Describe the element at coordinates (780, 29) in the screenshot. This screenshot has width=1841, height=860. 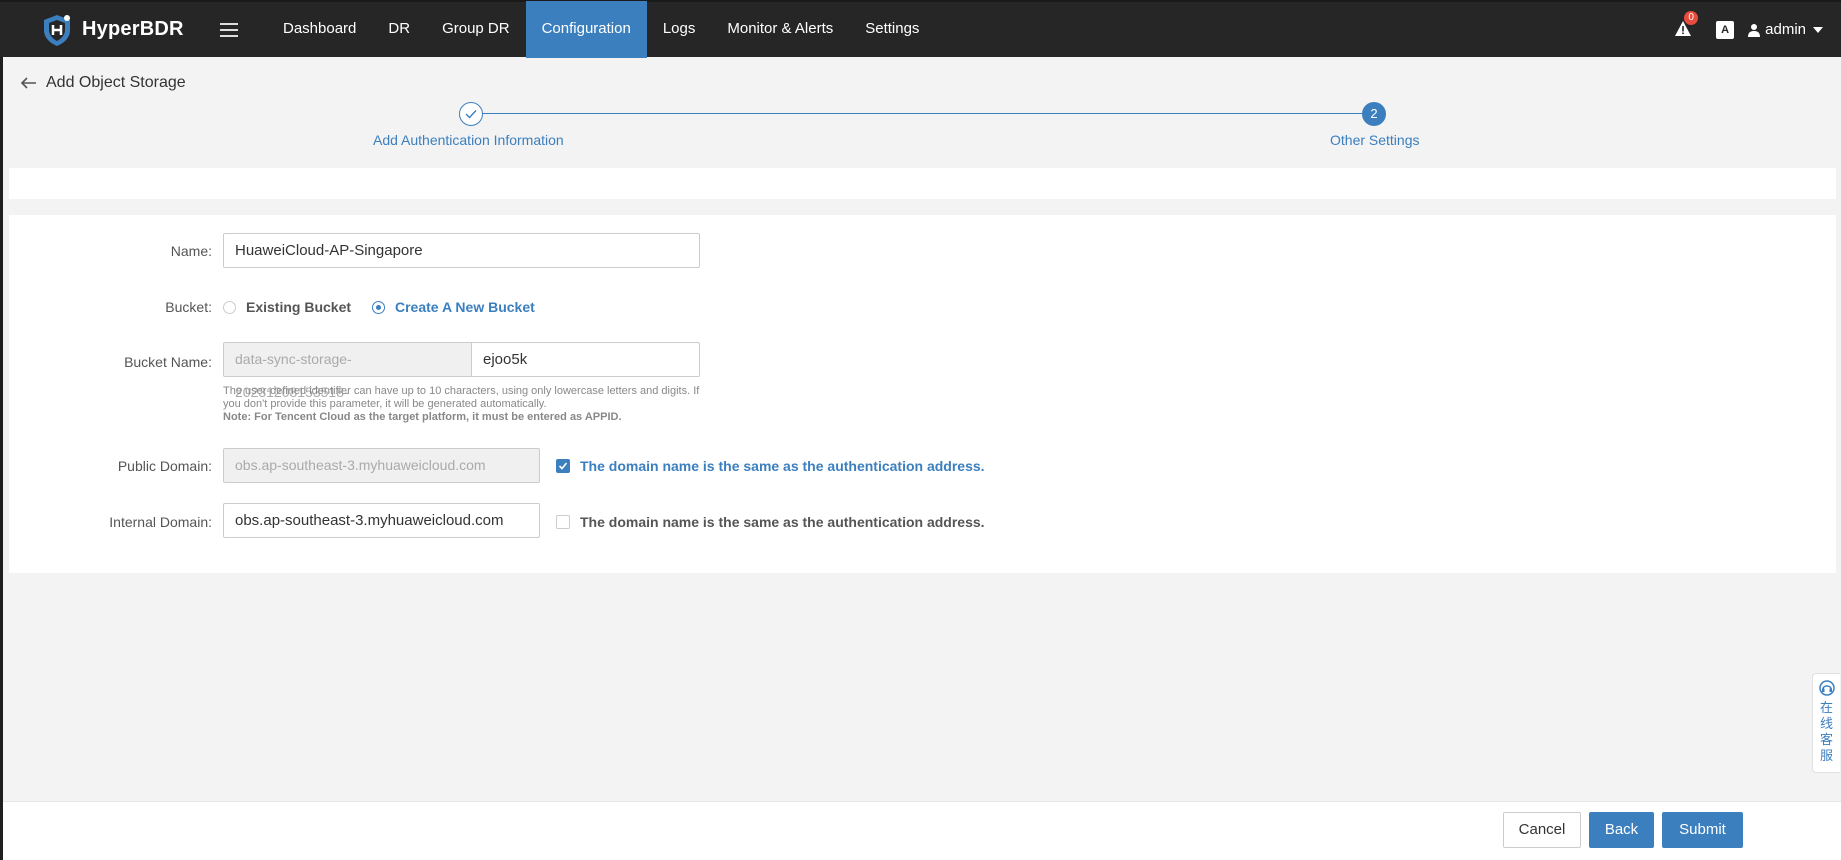
I see `nav-item-monitor-alerts: Monitor & Alerts` at that location.